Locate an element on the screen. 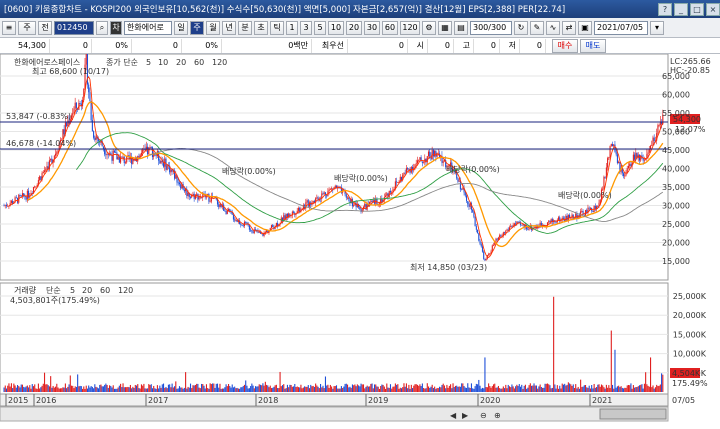  scroll-left-icon: ◀ is located at coordinates (453, 415).